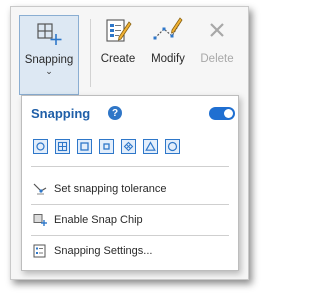 This screenshot has height=300, width=320. Describe the element at coordinates (168, 59) in the screenshot. I see `modify-label: Modify` at that location.